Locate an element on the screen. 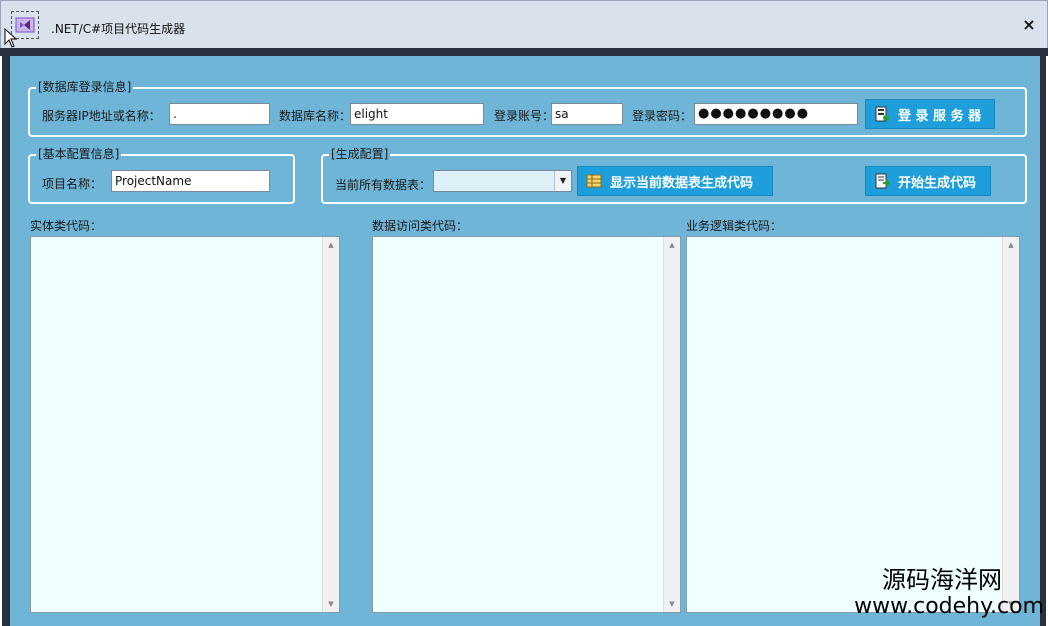 The width and height of the screenshot is (1048, 626). start-generate-button: 开始生成代码 is located at coordinates (928, 181).